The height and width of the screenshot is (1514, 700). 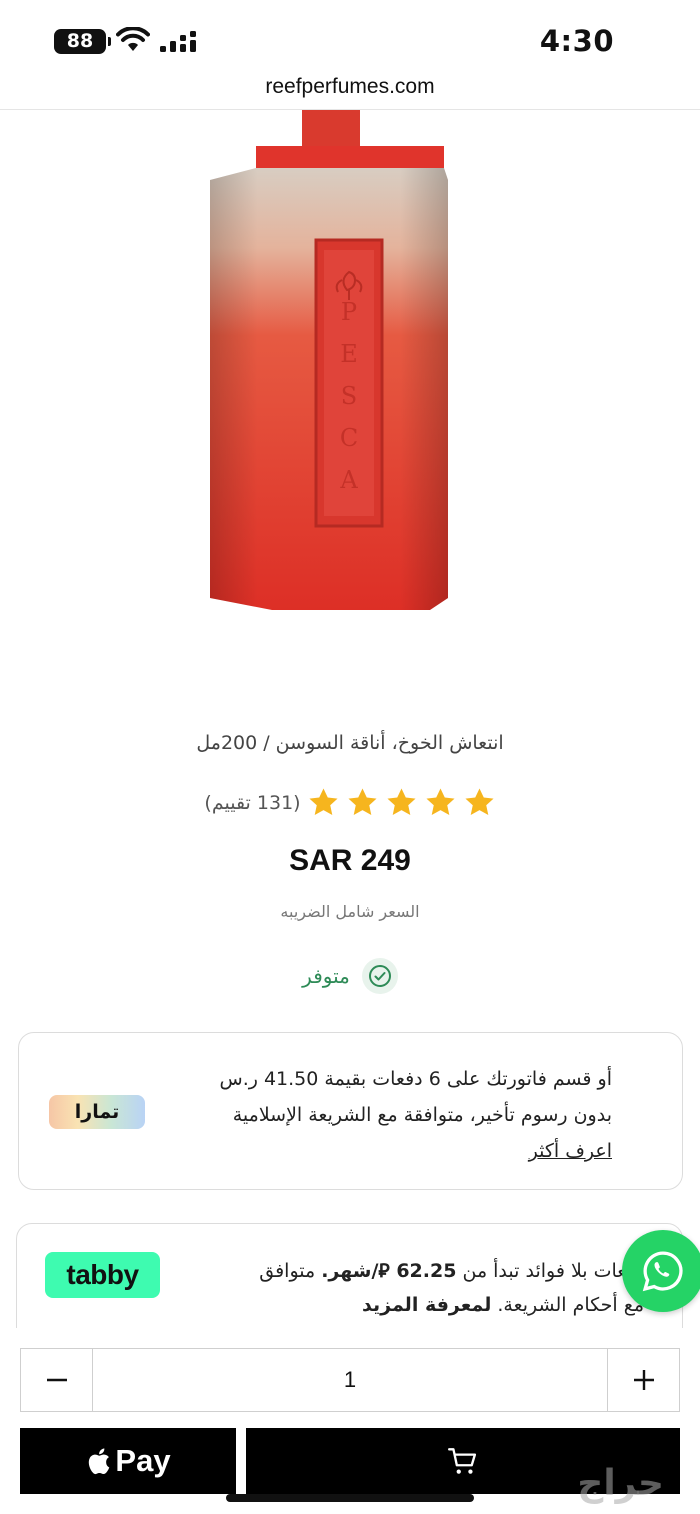 I want to click on home-indicator, so click(x=350, y=1498).